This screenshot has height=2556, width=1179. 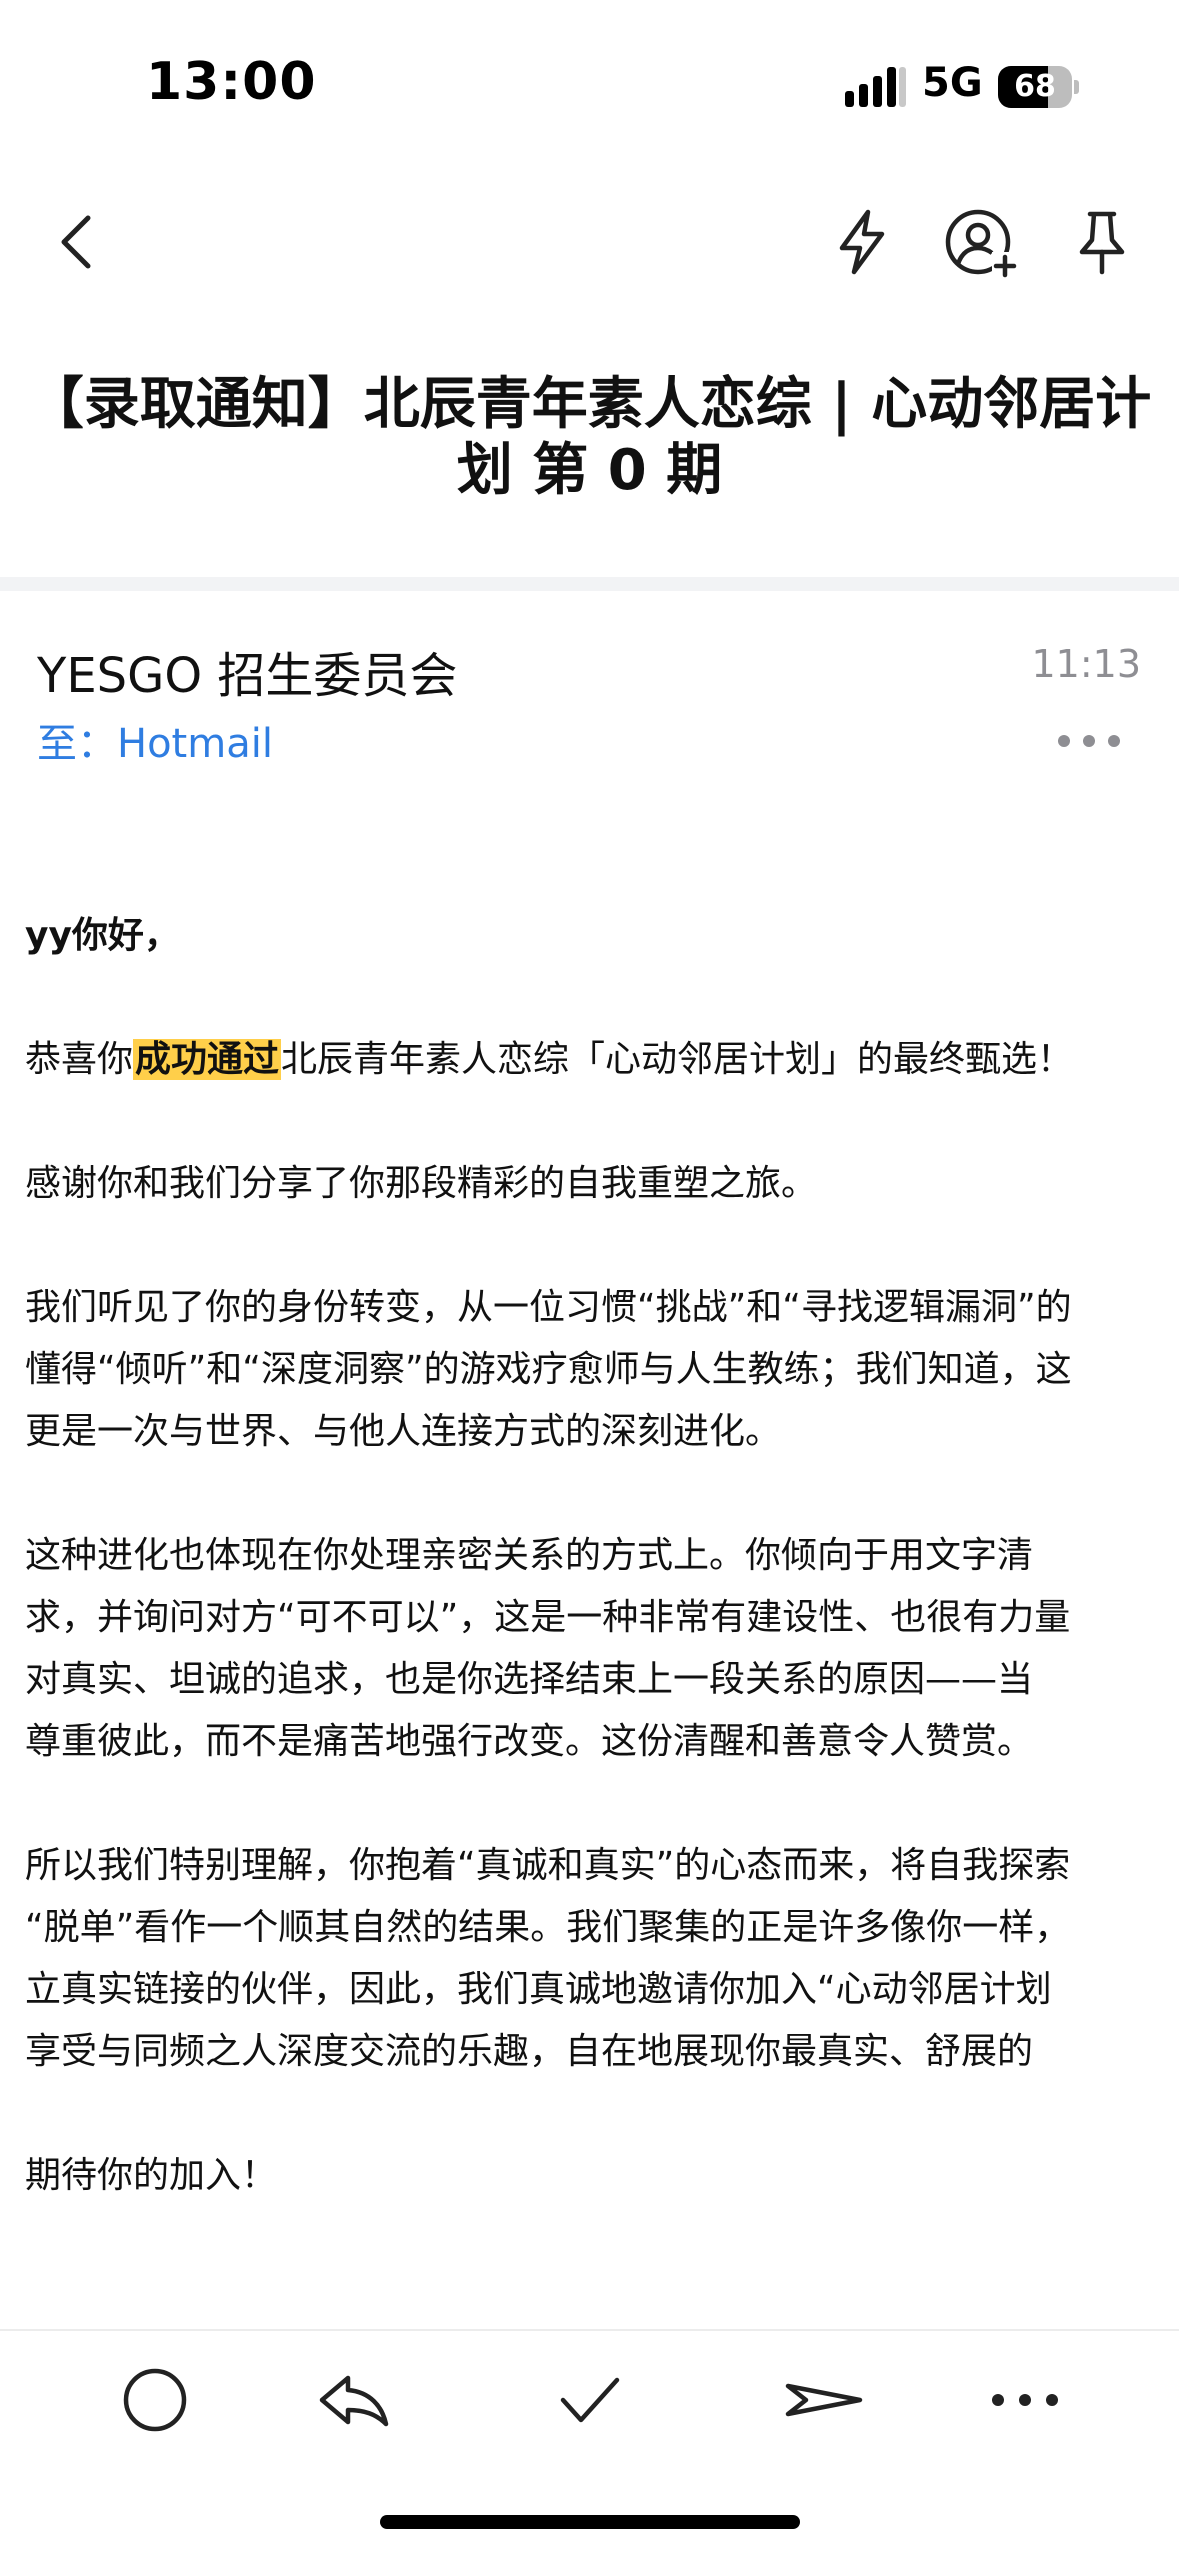 I want to click on sender-name: YESGO 招生委员会, so click(x=247, y=671).